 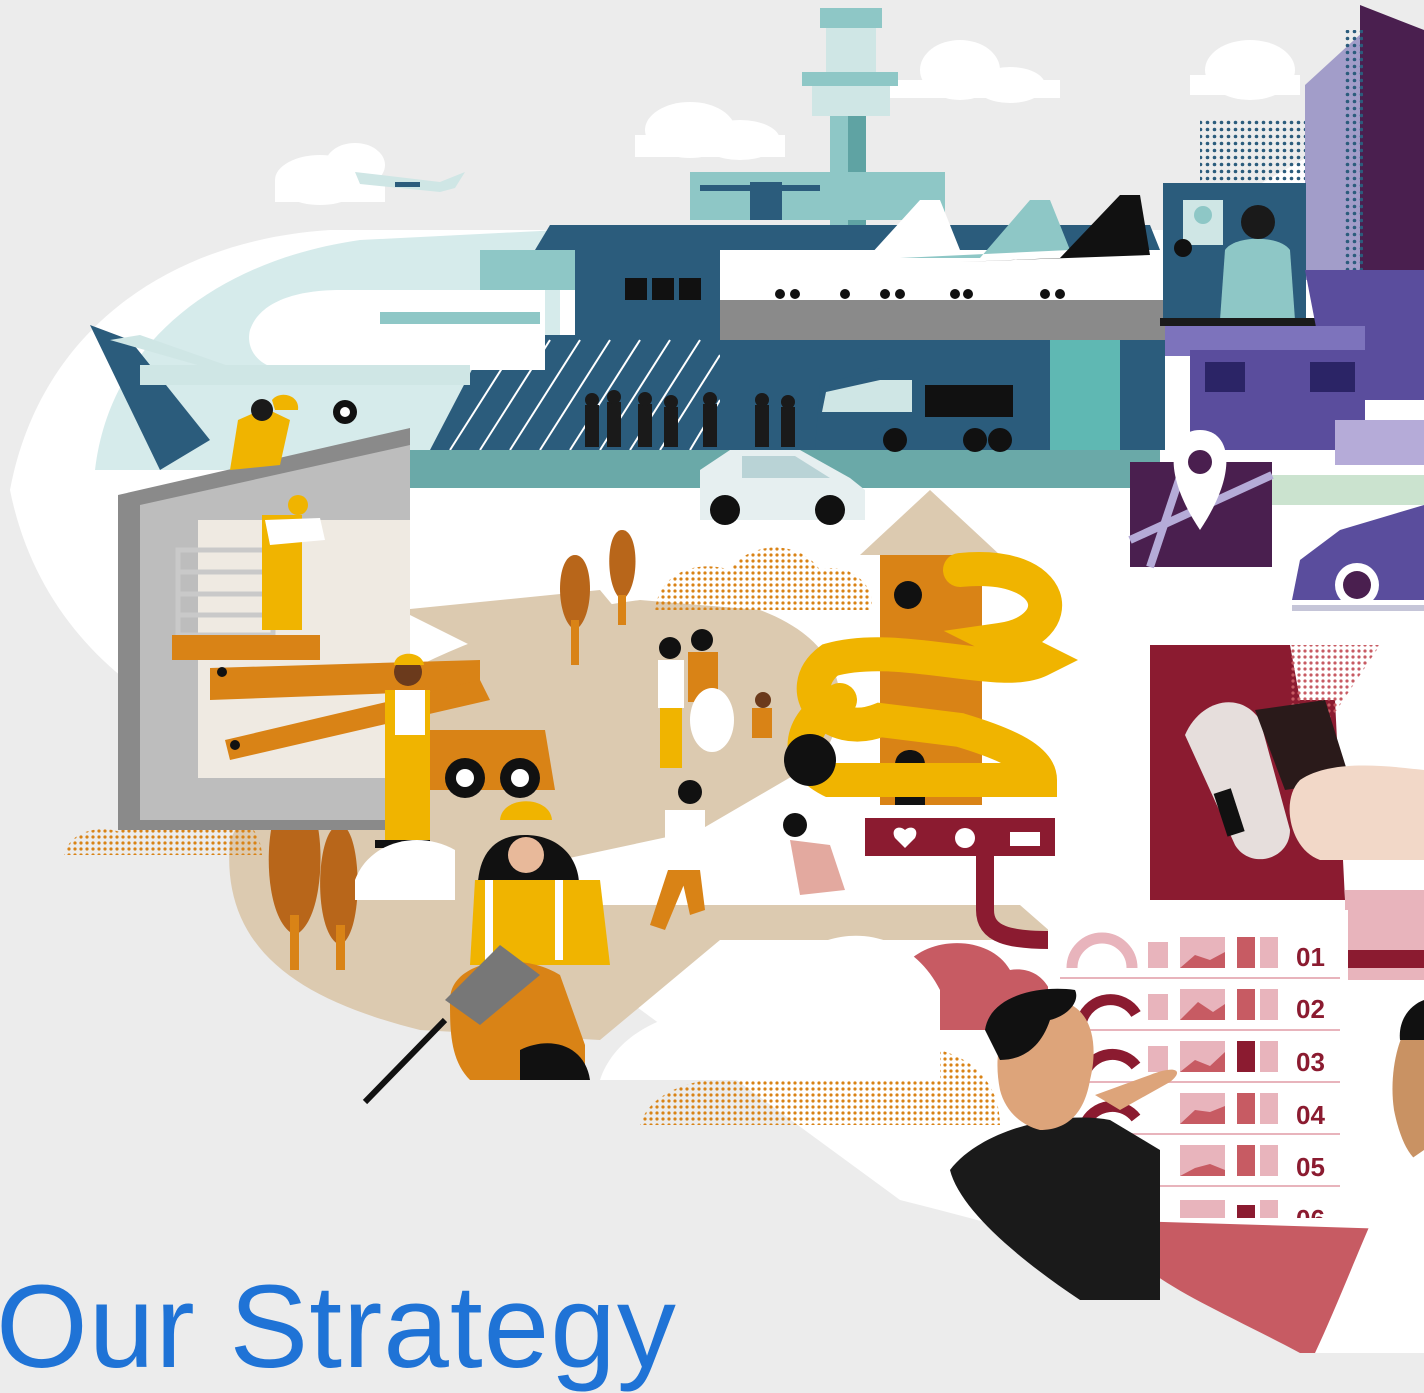 What do you see at coordinates (1310, 1115) in the screenshot?
I see `dashboard-row-label: 04` at bounding box center [1310, 1115].